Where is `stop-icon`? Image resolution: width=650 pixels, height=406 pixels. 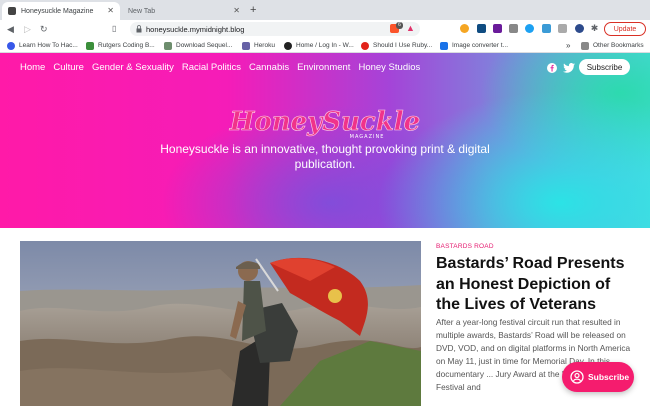 stop-icon is located at coordinates (365, 45).